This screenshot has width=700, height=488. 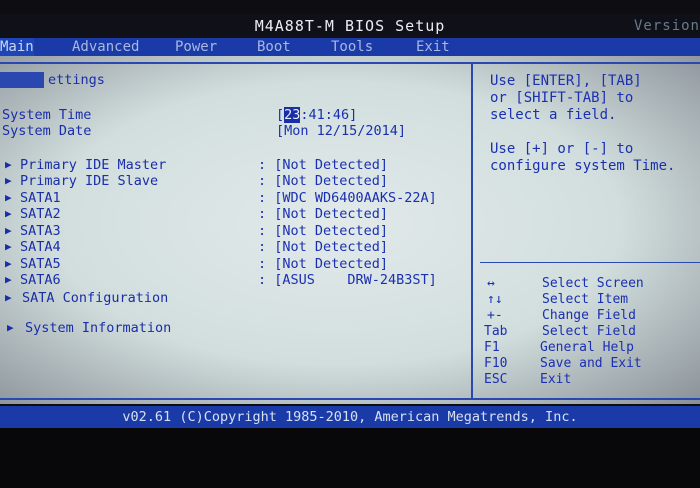 I want to click on device-value-sata1: : [WDC WD6400AAKS-22A], so click(x=347, y=198).